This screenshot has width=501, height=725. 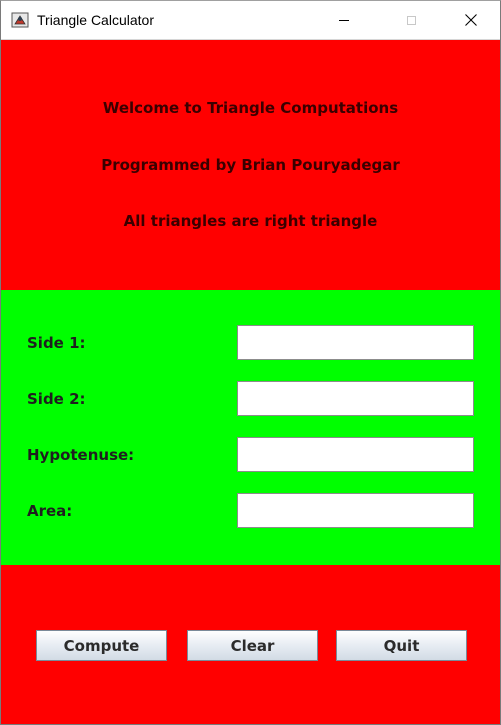 What do you see at coordinates (250, 221) in the screenshot?
I see `note-heading: All triangles are right triangle` at bounding box center [250, 221].